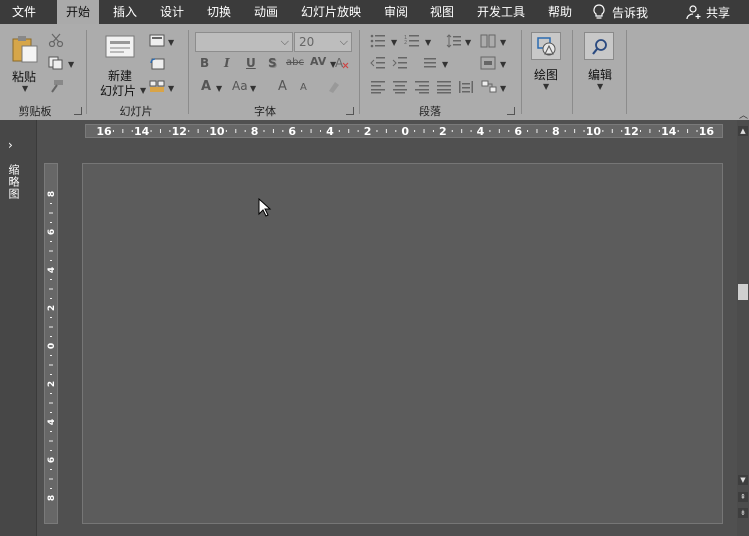  What do you see at coordinates (546, 86) in the screenshot?
I see `drawing-dropdown-arrow: ▼` at bounding box center [546, 86].